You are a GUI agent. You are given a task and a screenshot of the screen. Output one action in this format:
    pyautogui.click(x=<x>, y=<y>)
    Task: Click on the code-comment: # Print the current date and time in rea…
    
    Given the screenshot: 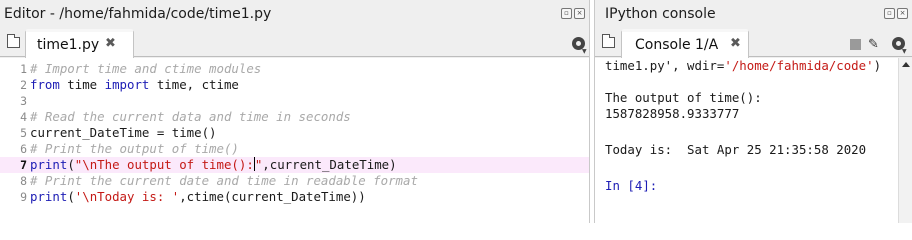 What is the action you would take?
    pyautogui.click(x=224, y=180)
    